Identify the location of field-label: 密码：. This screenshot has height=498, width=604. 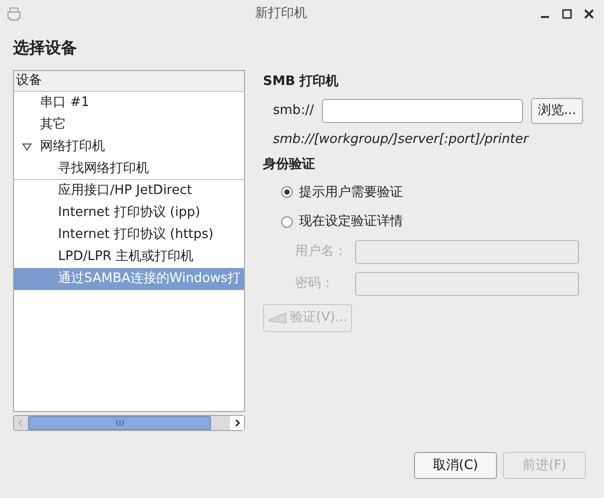
(315, 283).